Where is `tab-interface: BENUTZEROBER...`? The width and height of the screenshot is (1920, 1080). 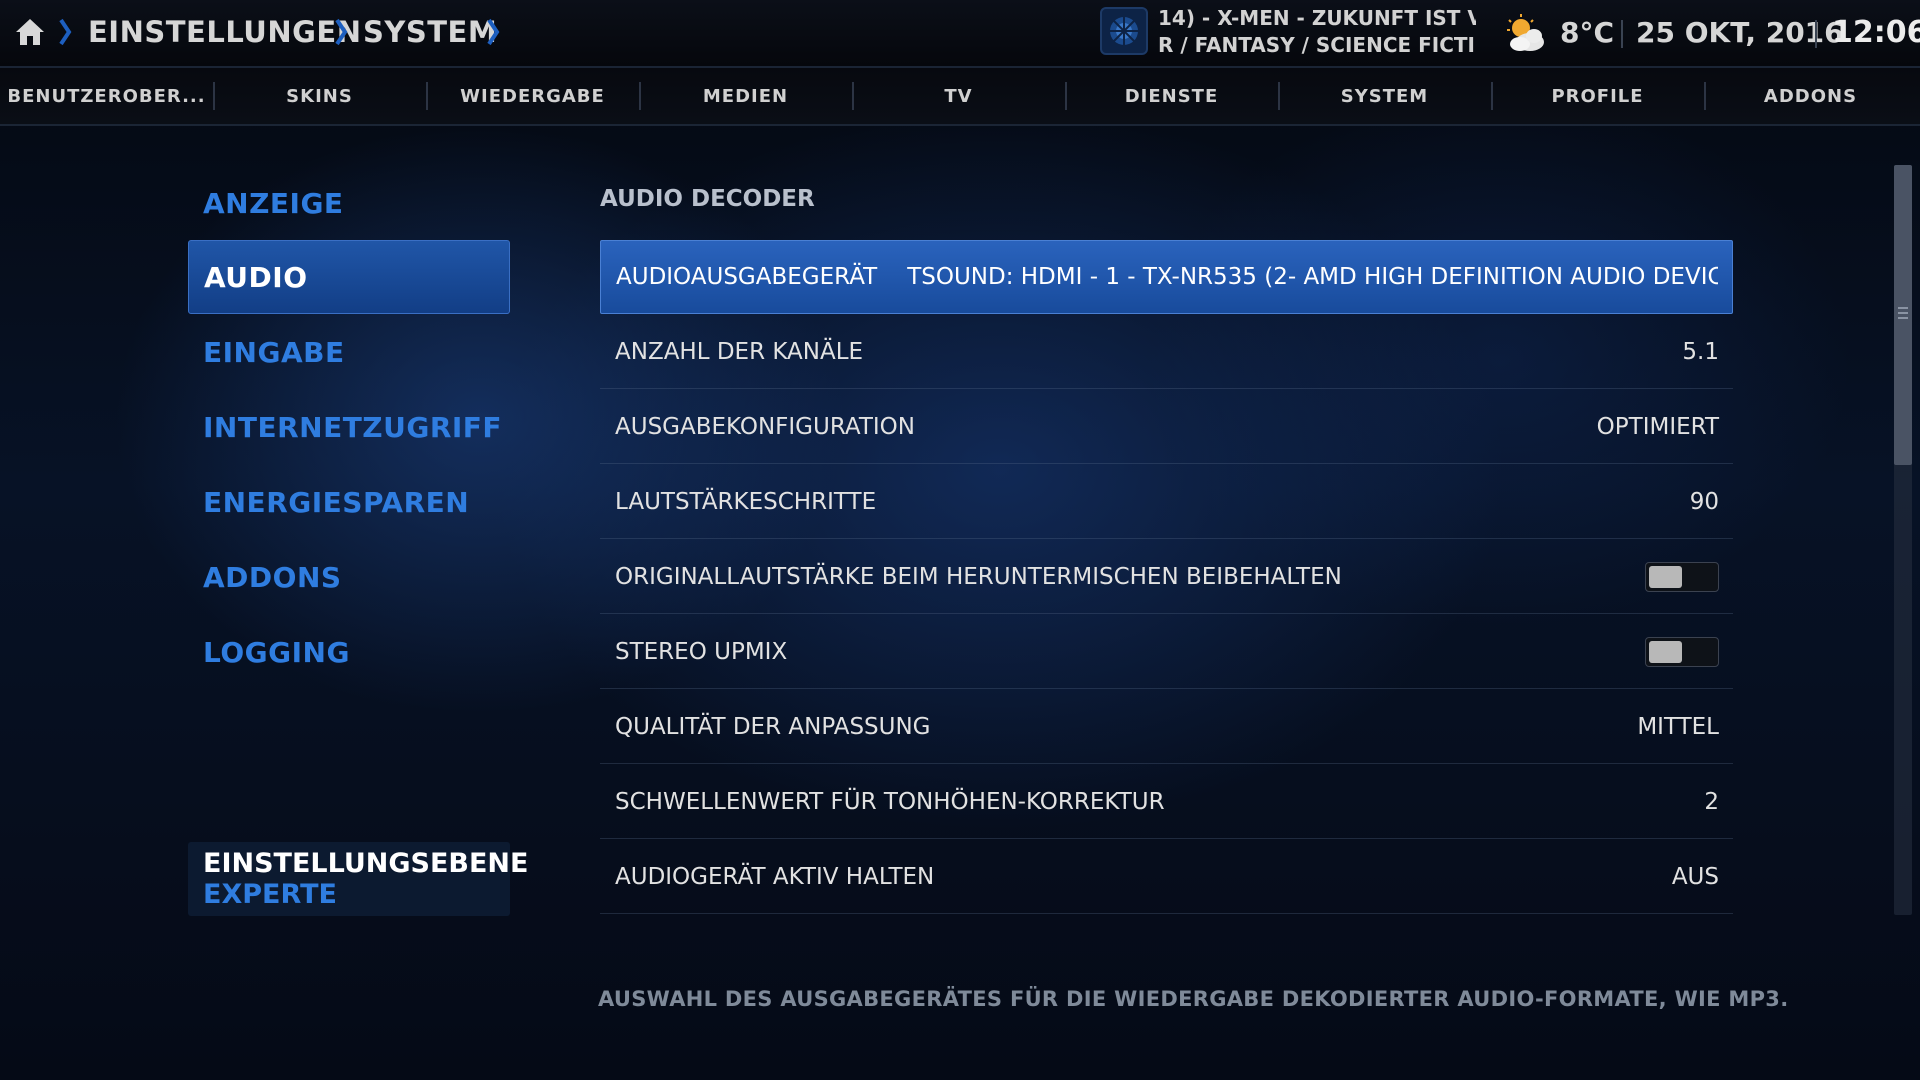
tab-interface: BENUTZEROBER... is located at coordinates (106, 96).